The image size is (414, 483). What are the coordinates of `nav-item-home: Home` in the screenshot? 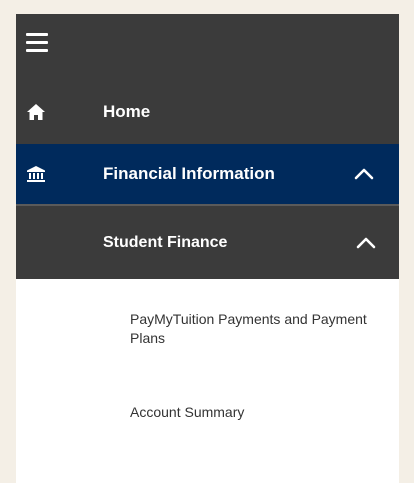 It's located at (207, 111).